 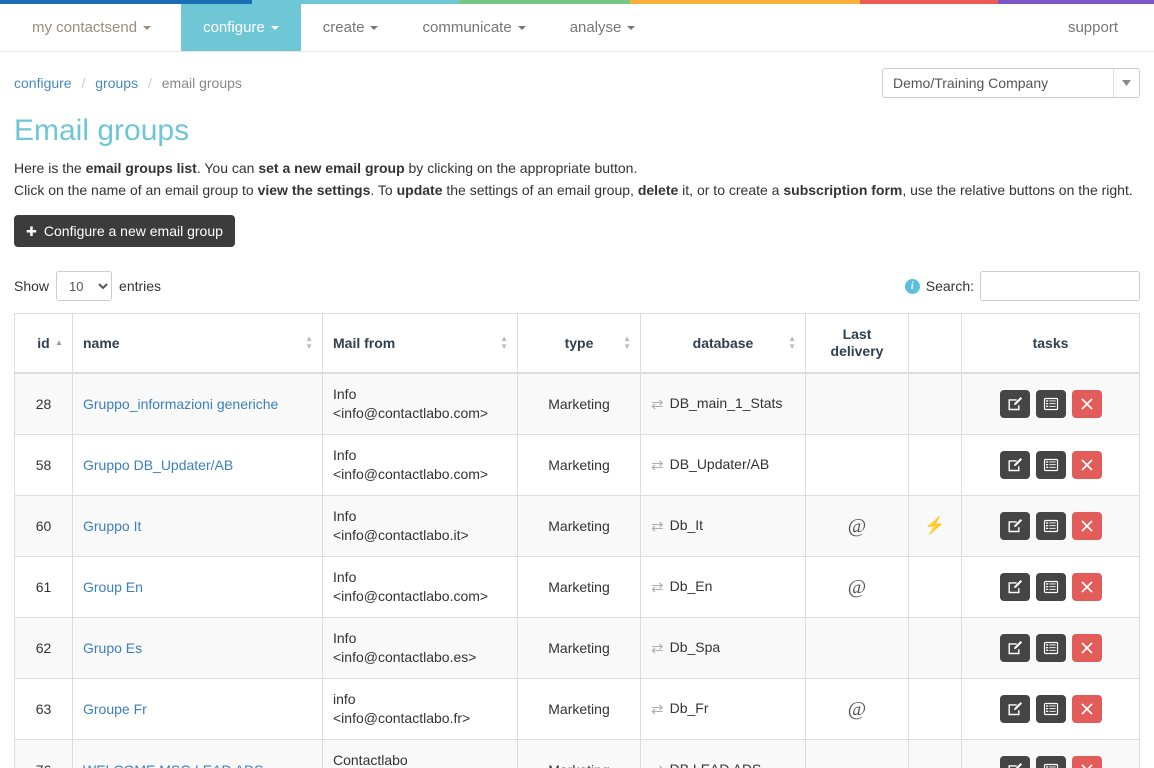 I want to click on nav-item-create: create, so click(x=351, y=27).